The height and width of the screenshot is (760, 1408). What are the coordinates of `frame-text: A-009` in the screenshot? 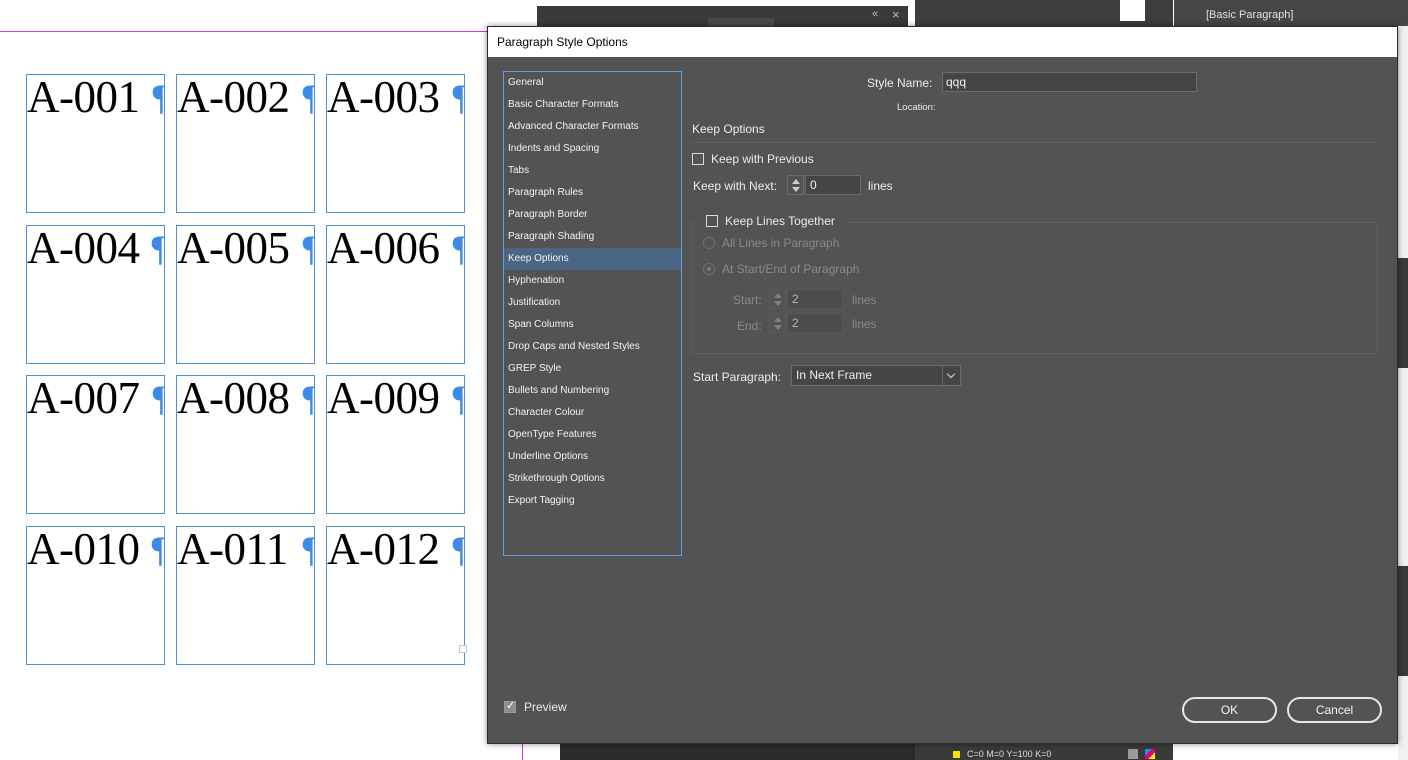 It's located at (383, 399).